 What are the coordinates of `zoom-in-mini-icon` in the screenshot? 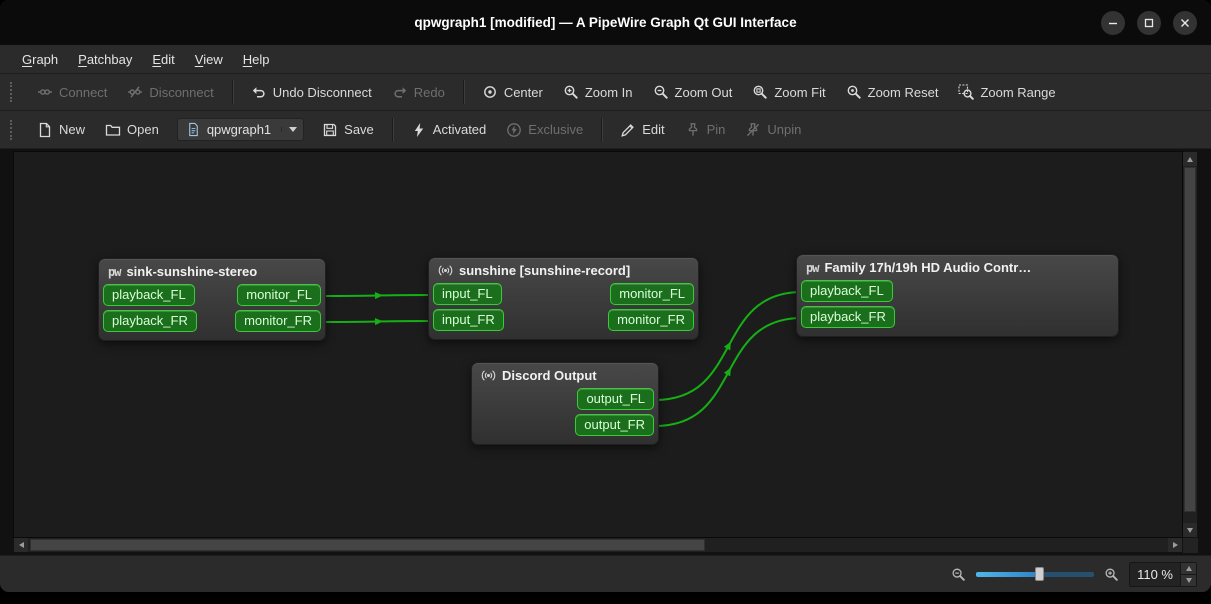 It's located at (1111, 574).